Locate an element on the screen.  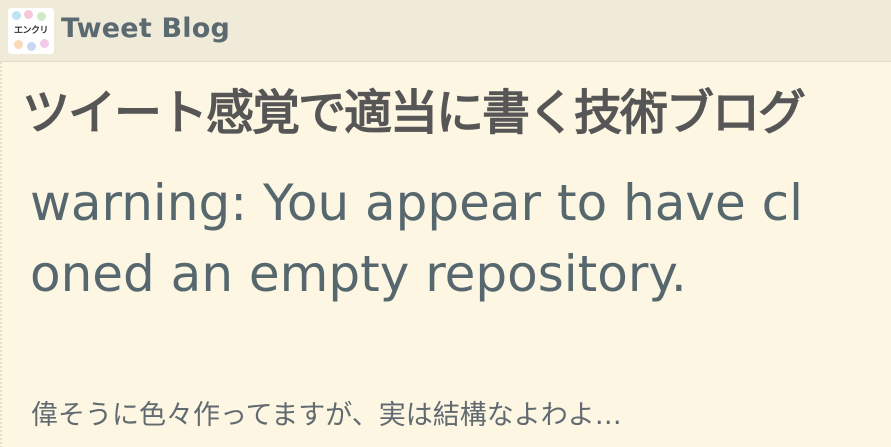
site-header: エンクリ Tweet Blog is located at coordinates (445, 31).